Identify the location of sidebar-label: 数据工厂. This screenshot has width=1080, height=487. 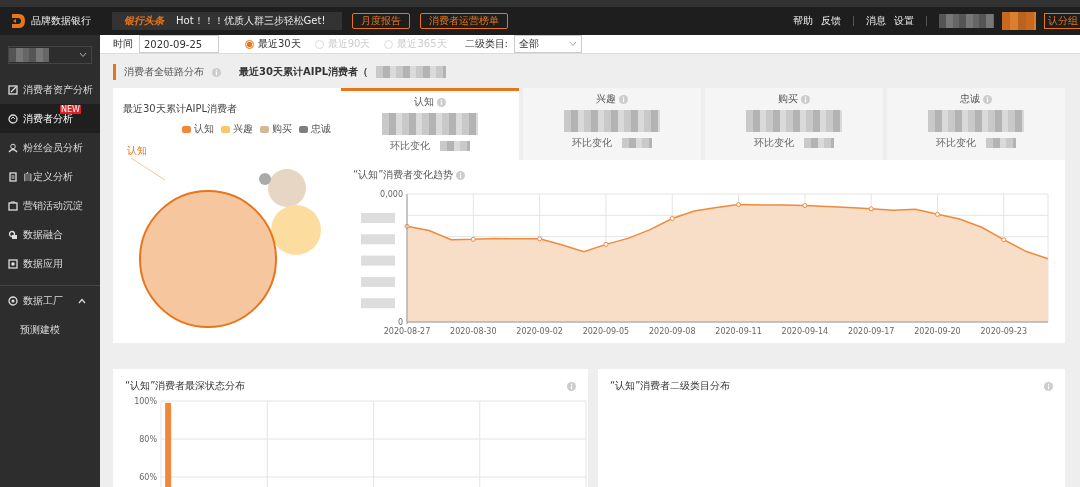
(43, 300).